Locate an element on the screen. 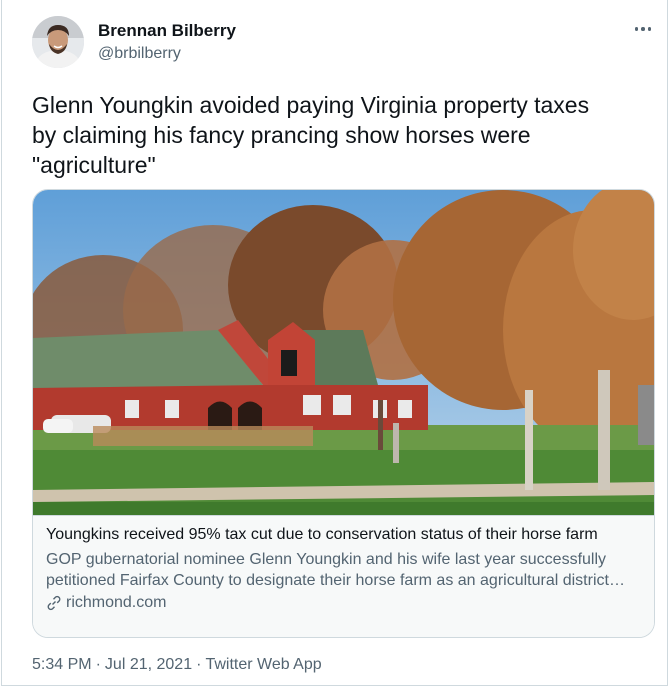 This screenshot has height=688, width=671. tweet-date: Jul 21, 2021 is located at coordinates (148, 665).